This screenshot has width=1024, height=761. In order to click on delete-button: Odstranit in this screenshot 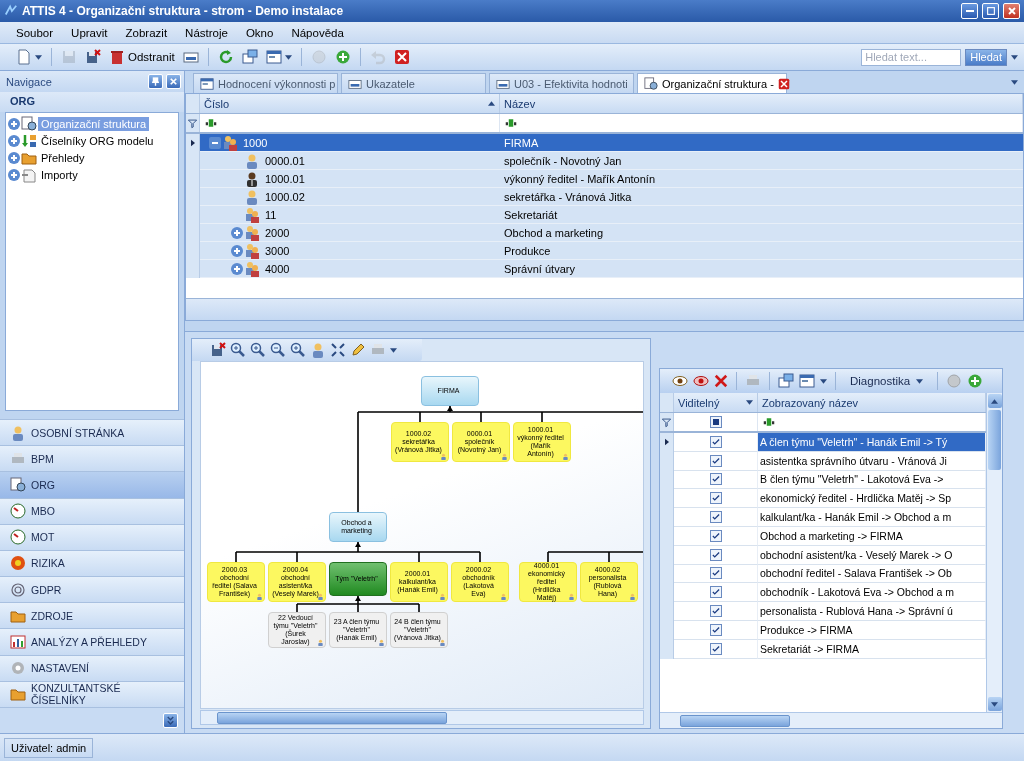, I will do `click(142, 57)`.